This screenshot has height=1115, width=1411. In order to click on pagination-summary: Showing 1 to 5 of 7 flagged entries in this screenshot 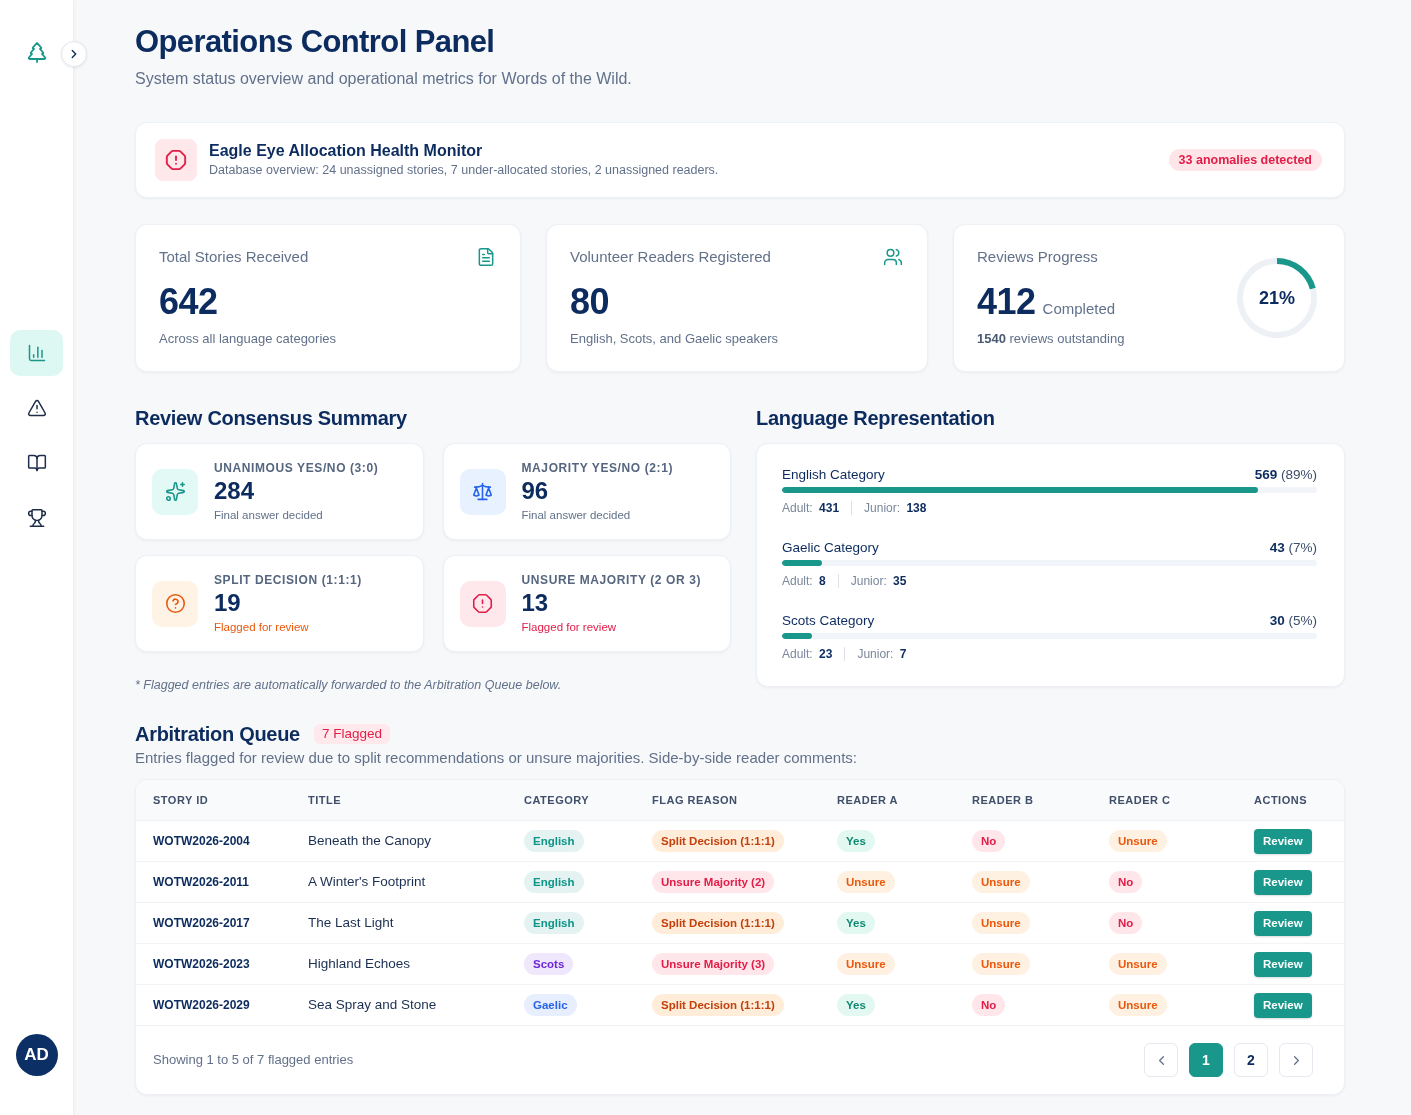, I will do `click(253, 1060)`.